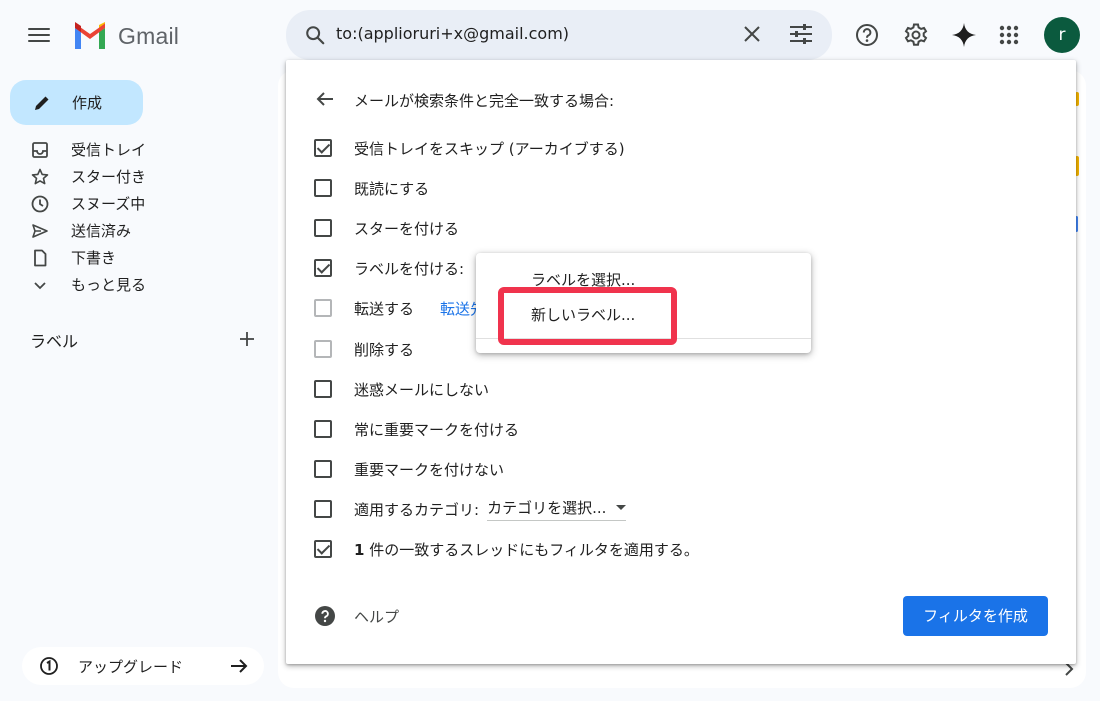 The image size is (1100, 701). I want to click on help-circle-icon, so click(325, 616).